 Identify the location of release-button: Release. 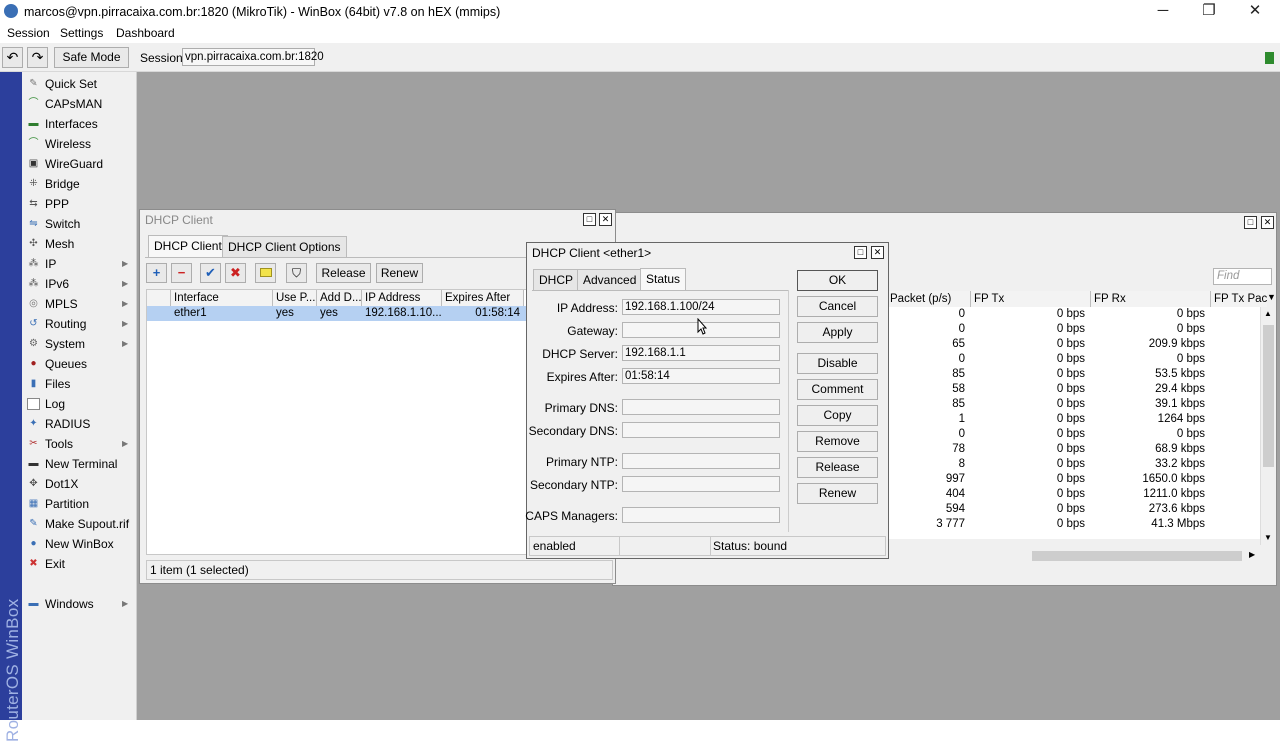
(343, 273).